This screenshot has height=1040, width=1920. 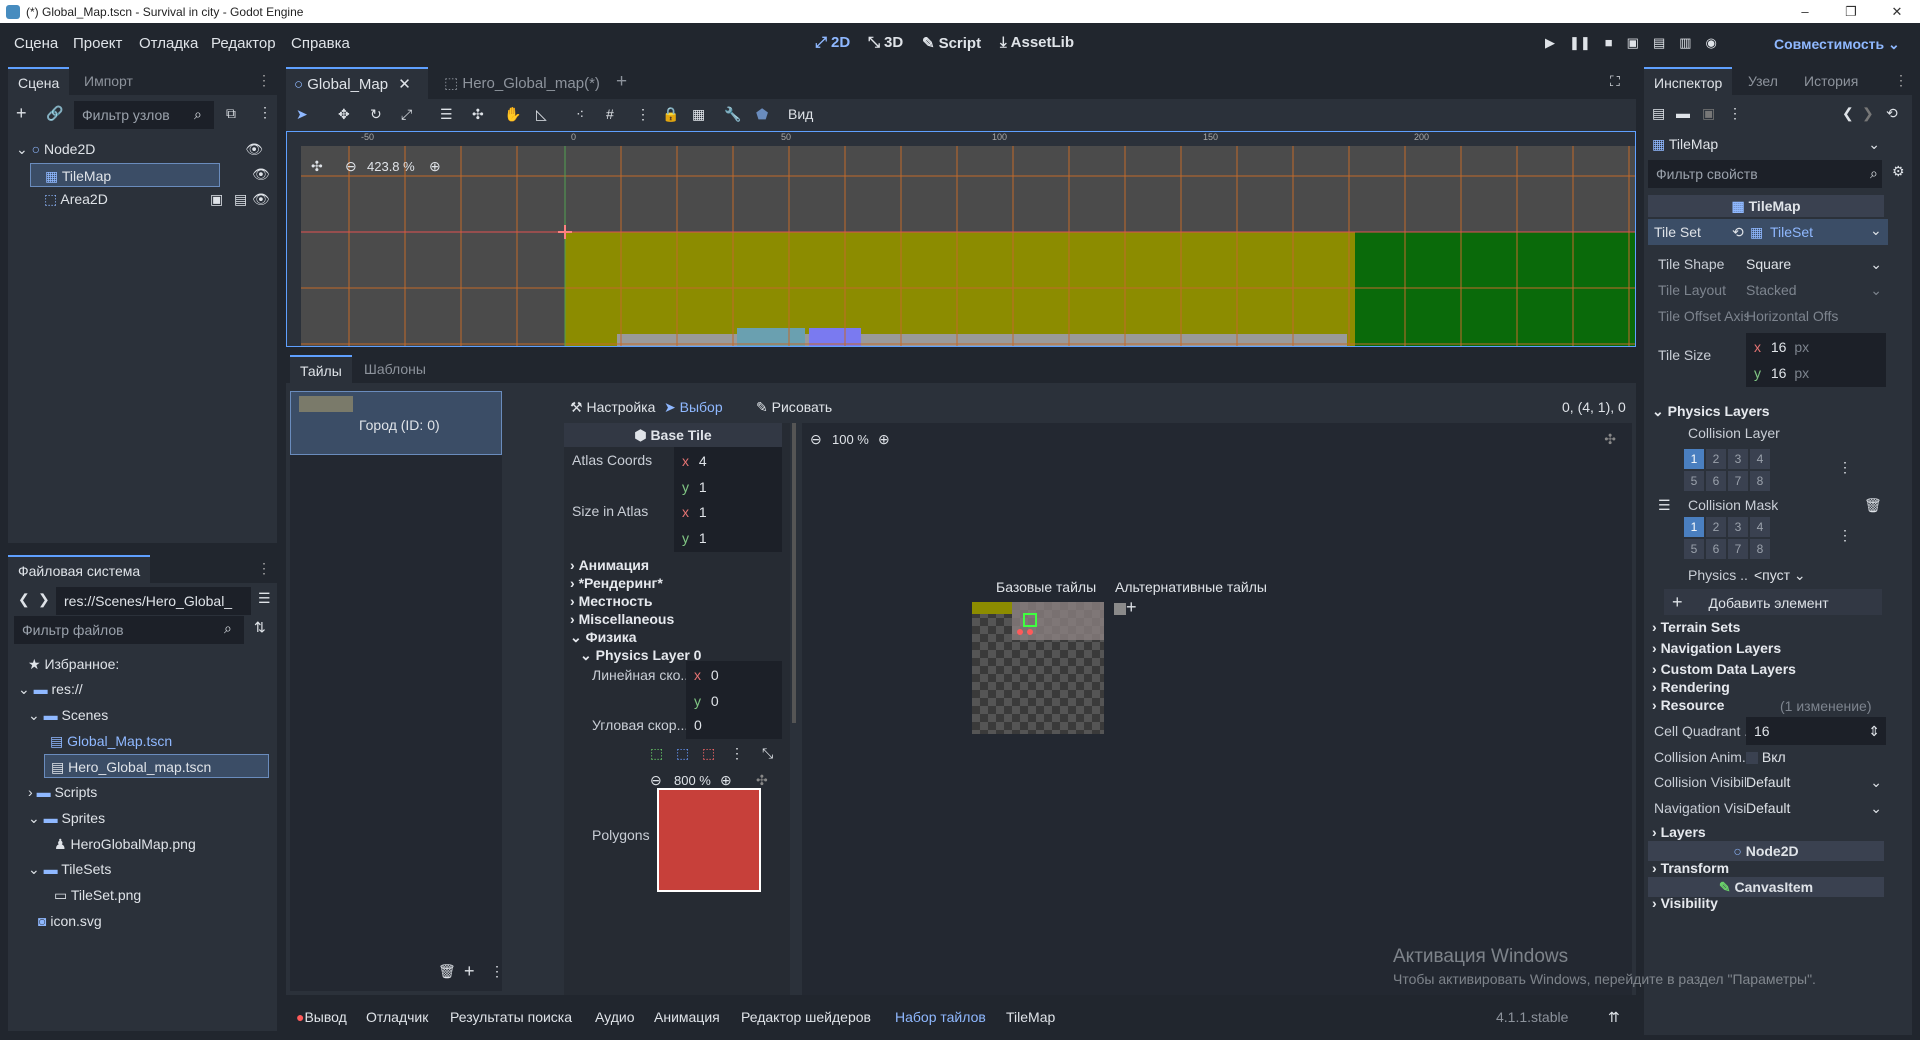 I want to click on add-tab-icon: +, so click(x=621, y=82).